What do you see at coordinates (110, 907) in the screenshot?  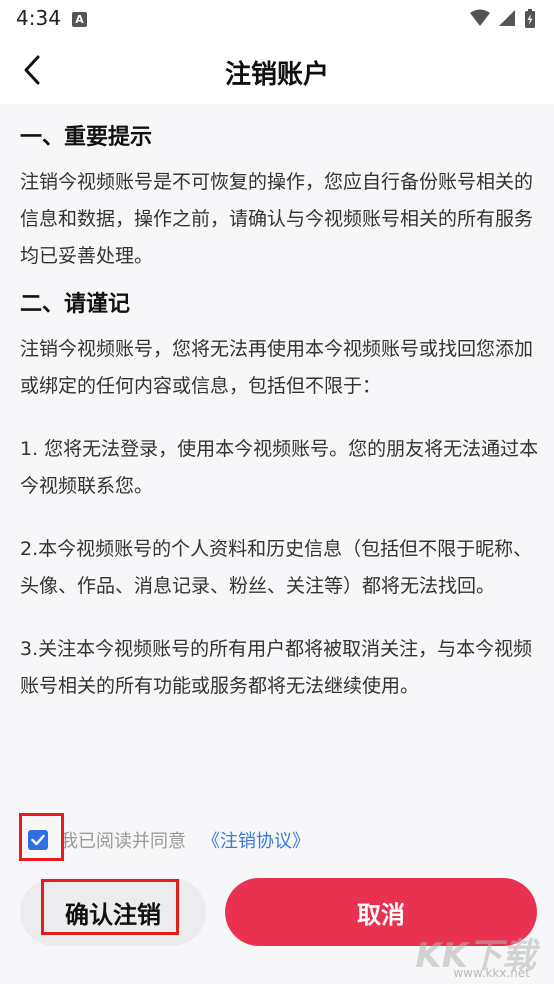 I see `confirm-highlight-frame` at bounding box center [110, 907].